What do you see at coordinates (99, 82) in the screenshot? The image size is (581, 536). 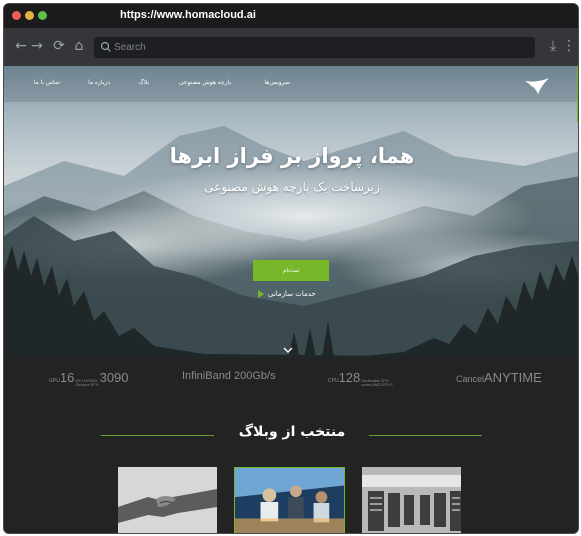 I see `nav-item-about: درباره ما` at bounding box center [99, 82].